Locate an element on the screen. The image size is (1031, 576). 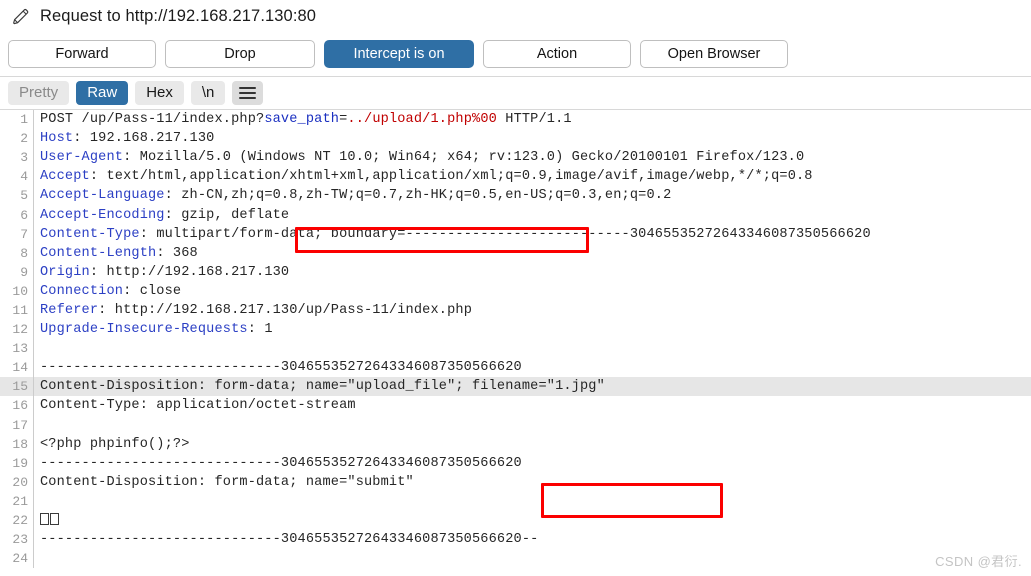
code-line: 18 <?php phpinfo();?> is located at coordinates (515, 444).